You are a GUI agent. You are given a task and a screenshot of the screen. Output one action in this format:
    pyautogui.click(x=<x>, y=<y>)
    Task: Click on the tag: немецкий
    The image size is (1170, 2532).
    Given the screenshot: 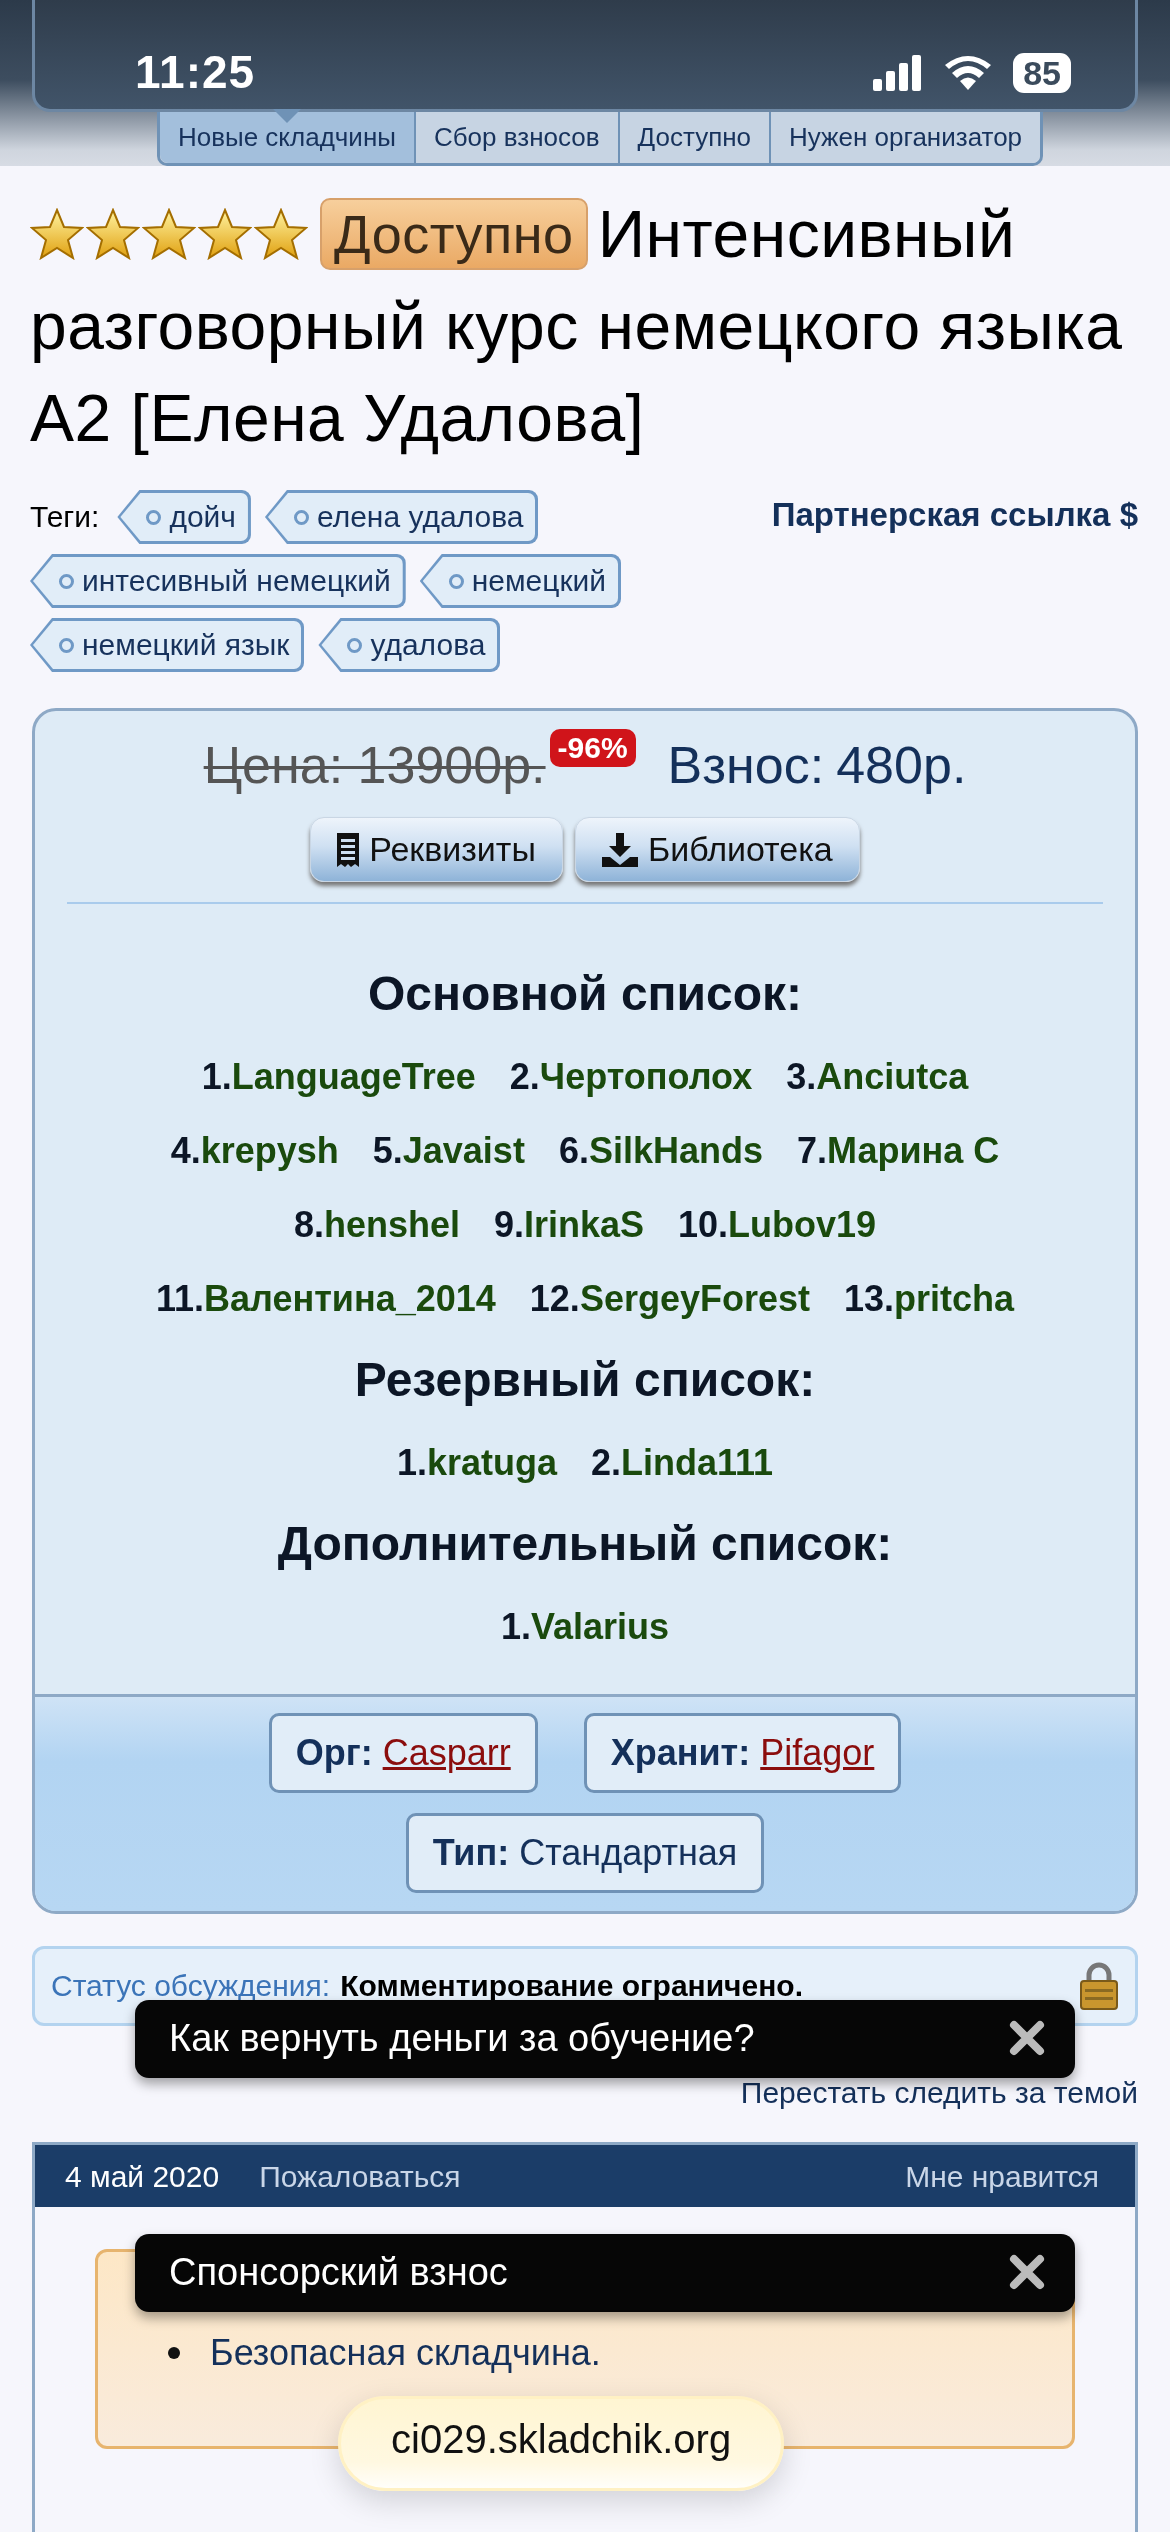 What is the action you would take?
    pyautogui.click(x=520, y=581)
    